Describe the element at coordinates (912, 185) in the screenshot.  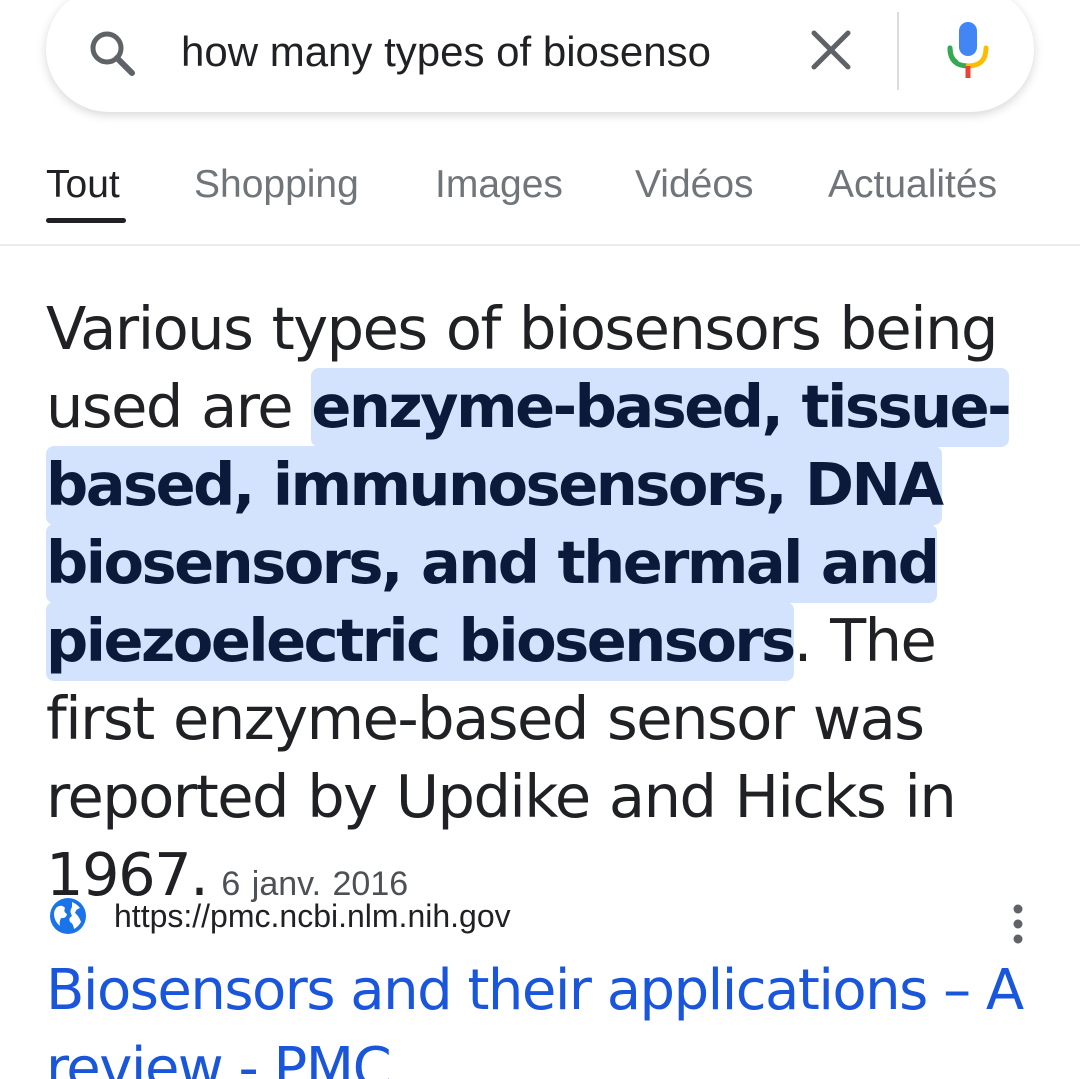
I see `tab-actualites: Actualités` at that location.